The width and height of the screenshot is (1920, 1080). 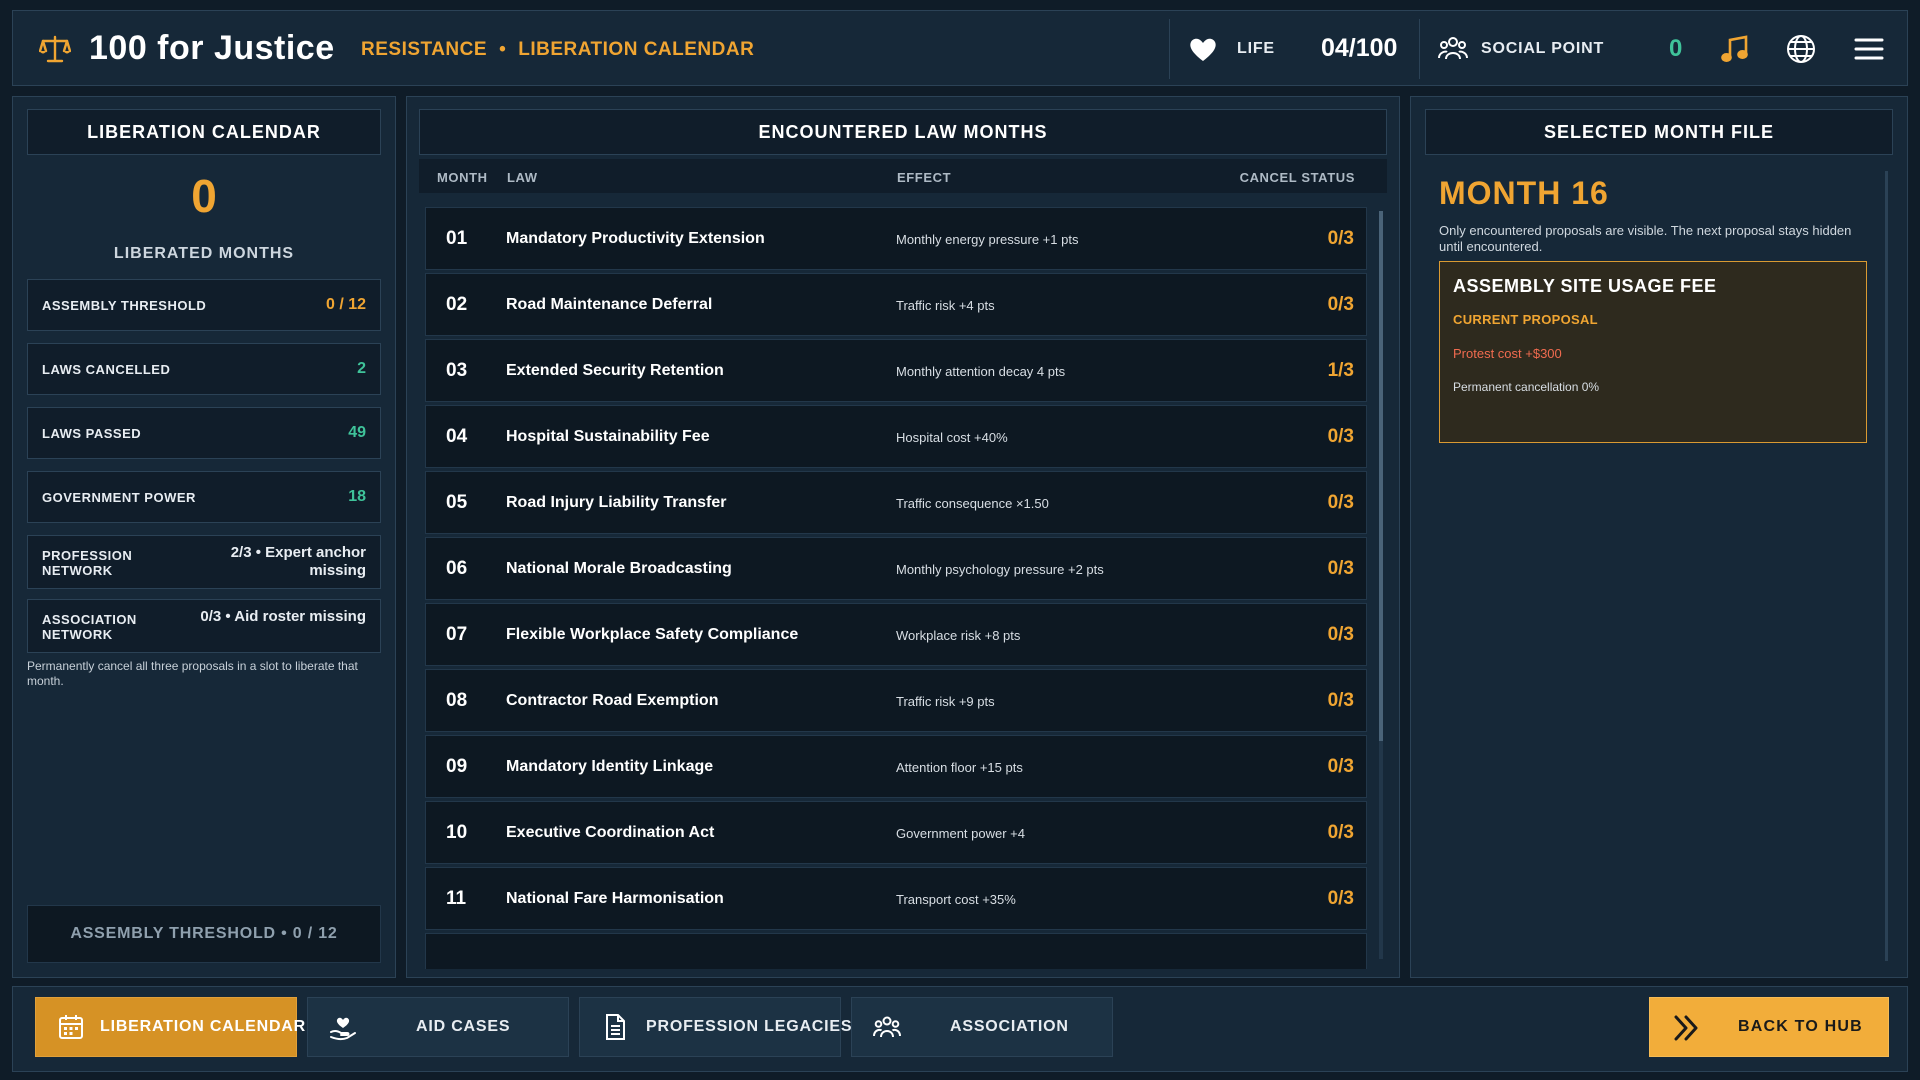 I want to click on law-effect: Monthly energy pressure +1 pts, so click(x=987, y=239).